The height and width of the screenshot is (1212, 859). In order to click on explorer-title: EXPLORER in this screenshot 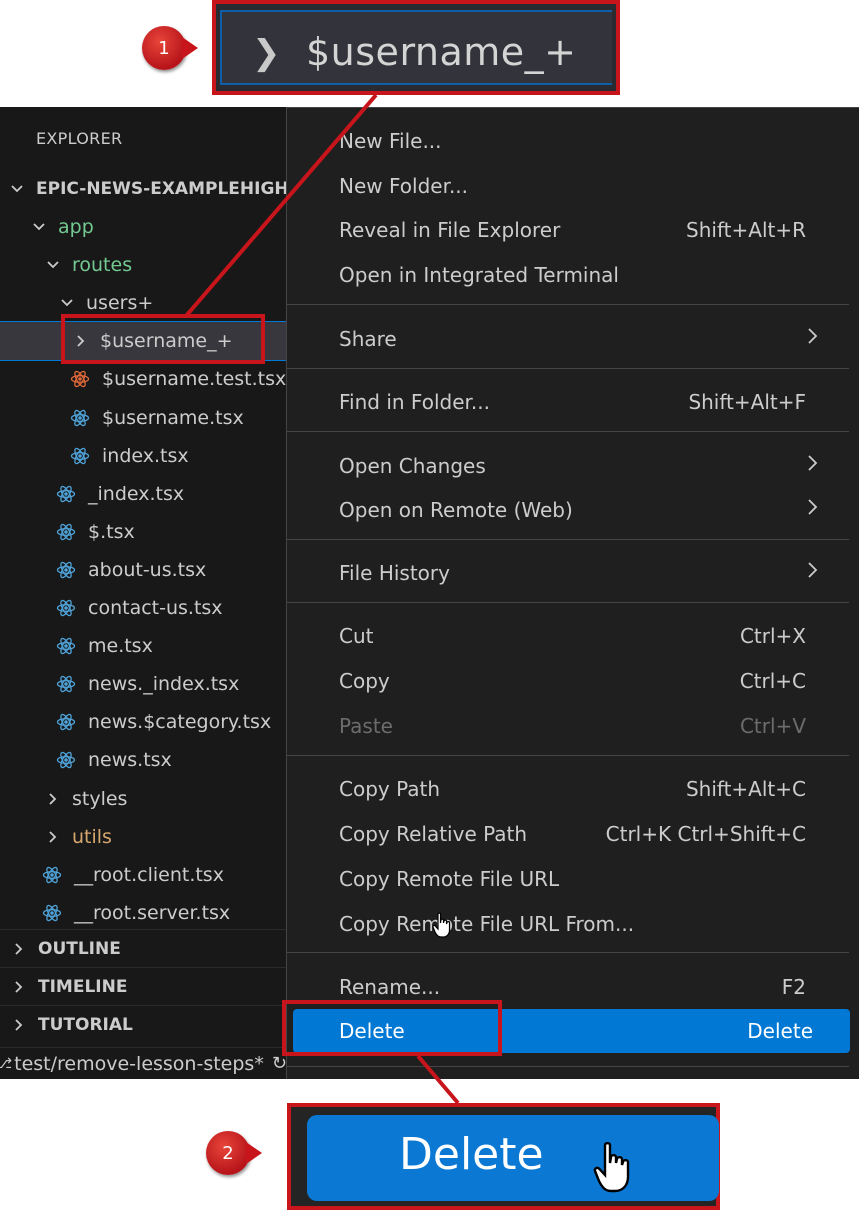, I will do `click(79, 138)`.